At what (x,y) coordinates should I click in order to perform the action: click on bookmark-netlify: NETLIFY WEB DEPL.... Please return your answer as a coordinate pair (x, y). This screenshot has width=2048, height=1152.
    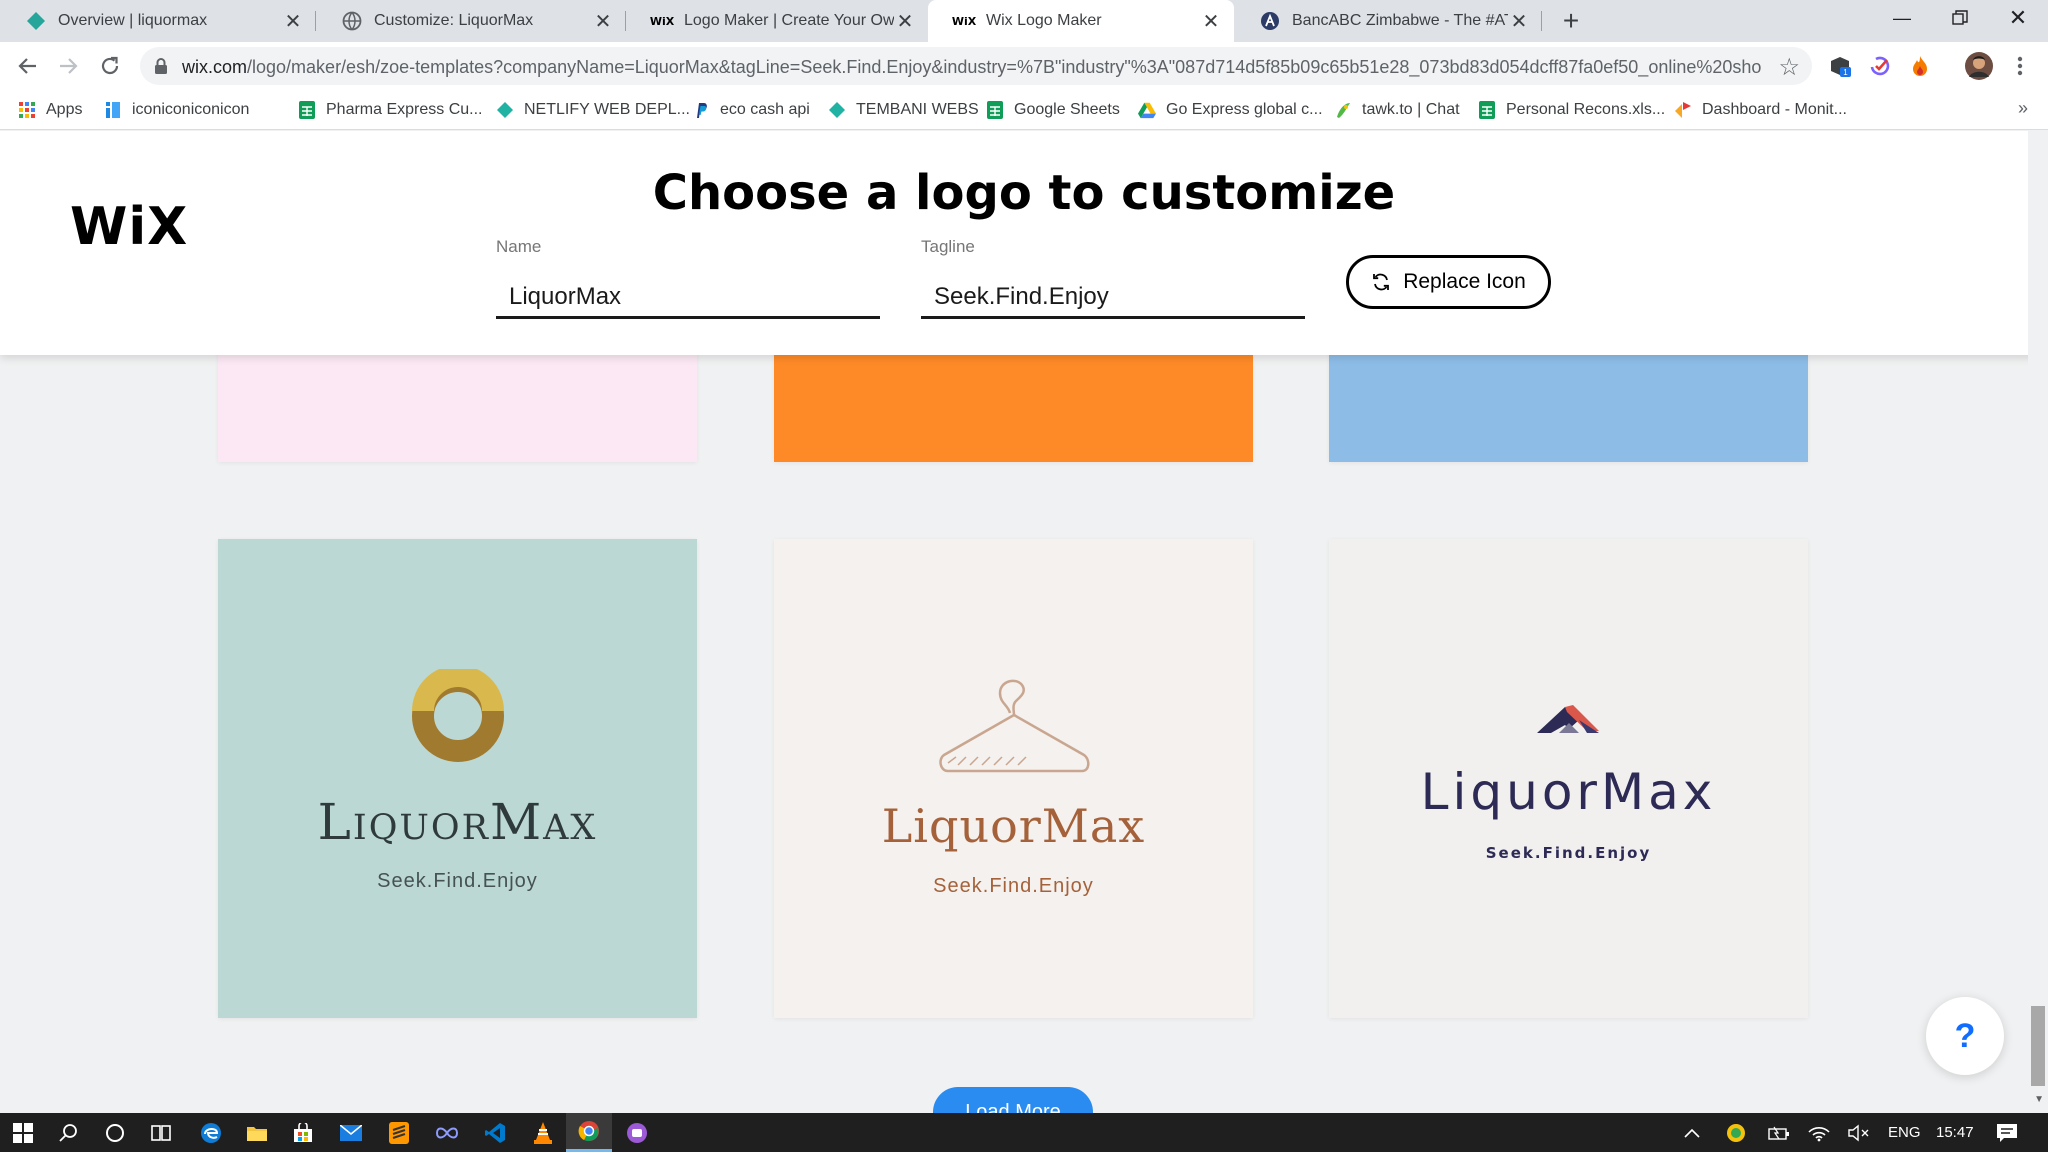
    Looking at the image, I should click on (593, 110).